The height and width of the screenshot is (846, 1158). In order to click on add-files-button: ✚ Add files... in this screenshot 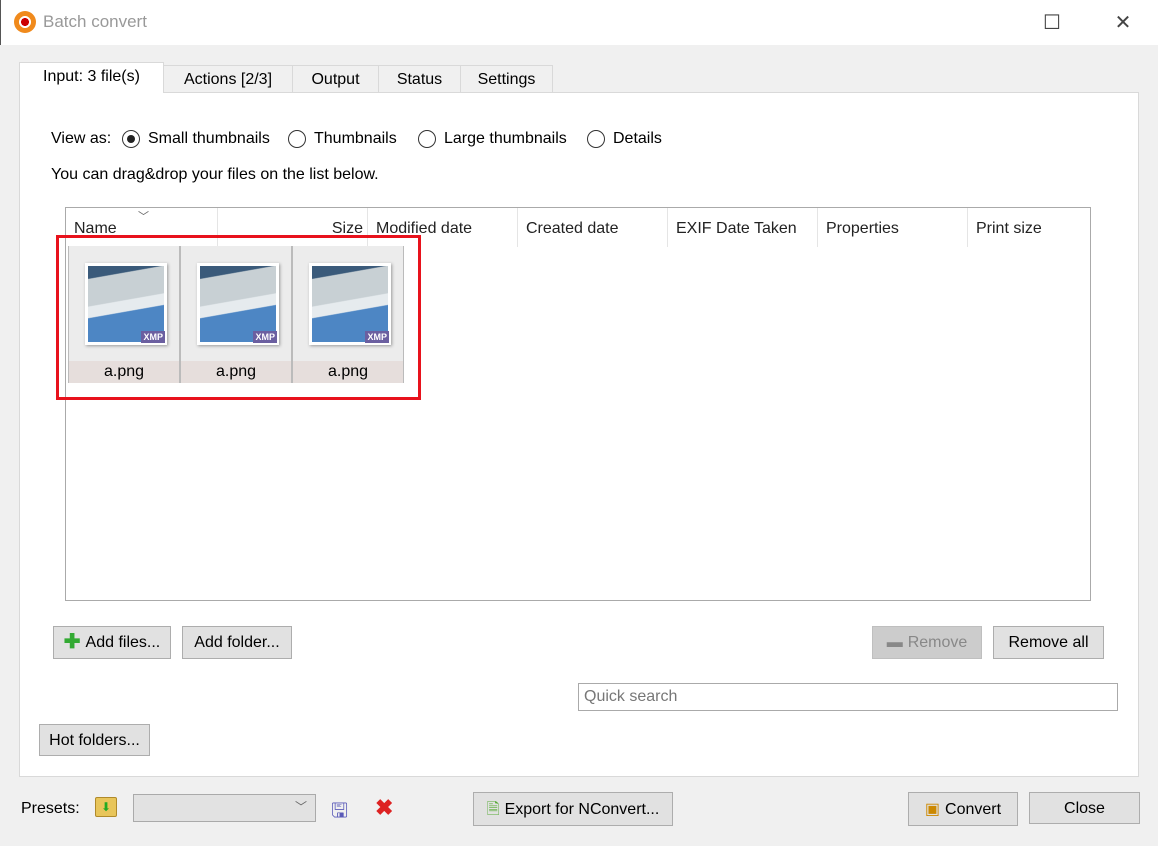, I will do `click(112, 642)`.